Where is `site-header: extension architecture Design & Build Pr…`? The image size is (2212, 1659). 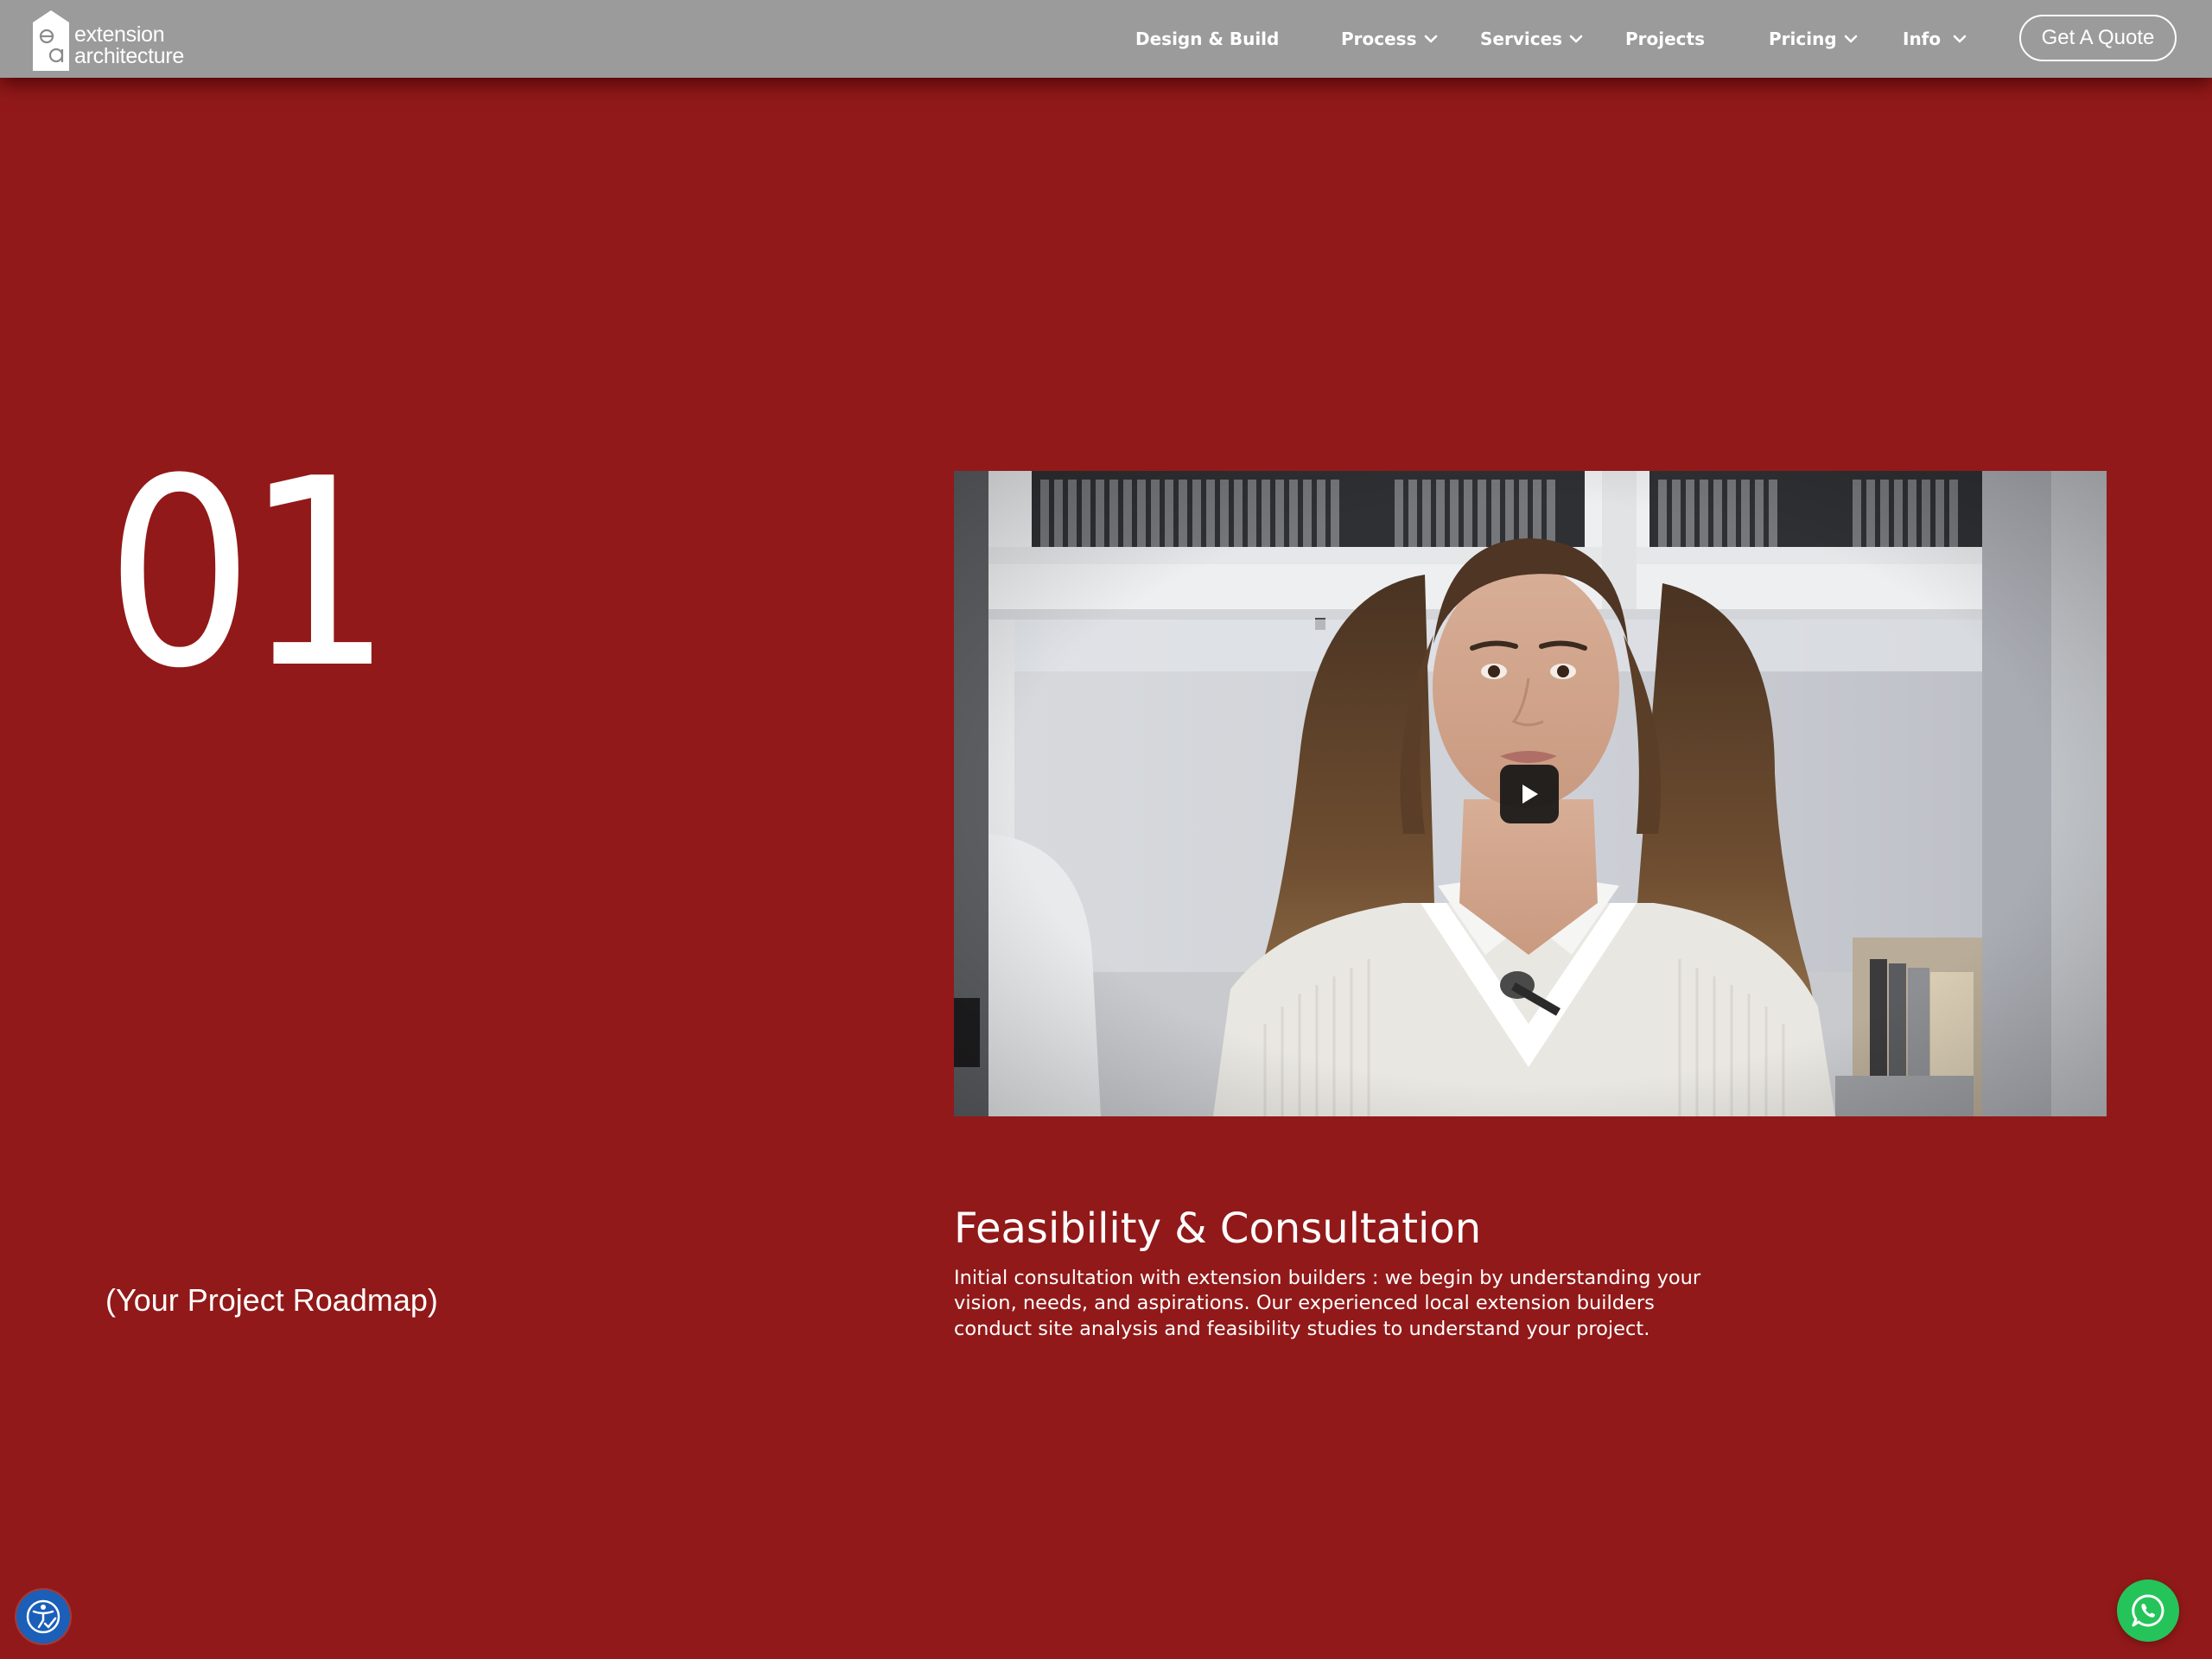
site-header: extension architecture Design & Build Pr… is located at coordinates (1106, 39).